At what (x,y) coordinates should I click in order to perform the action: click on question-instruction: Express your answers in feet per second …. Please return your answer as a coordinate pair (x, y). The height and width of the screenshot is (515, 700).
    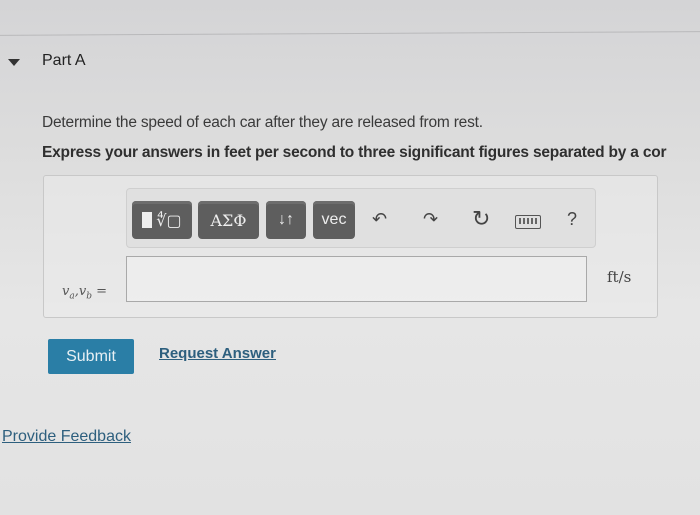
    Looking at the image, I should click on (354, 152).